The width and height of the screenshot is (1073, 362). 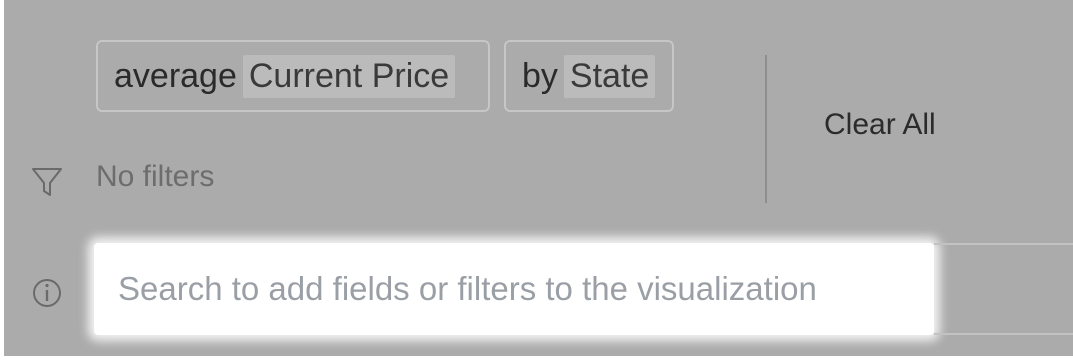 I want to click on no-filters-label: No filters, so click(x=155, y=176).